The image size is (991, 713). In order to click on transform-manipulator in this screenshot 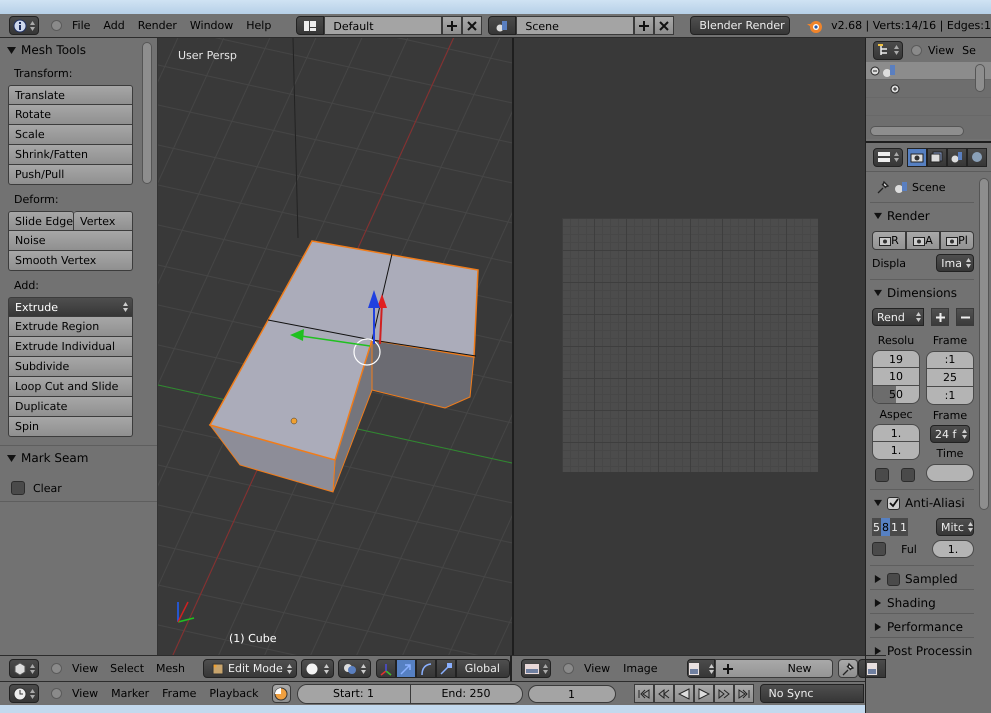, I will do `click(338, 328)`.